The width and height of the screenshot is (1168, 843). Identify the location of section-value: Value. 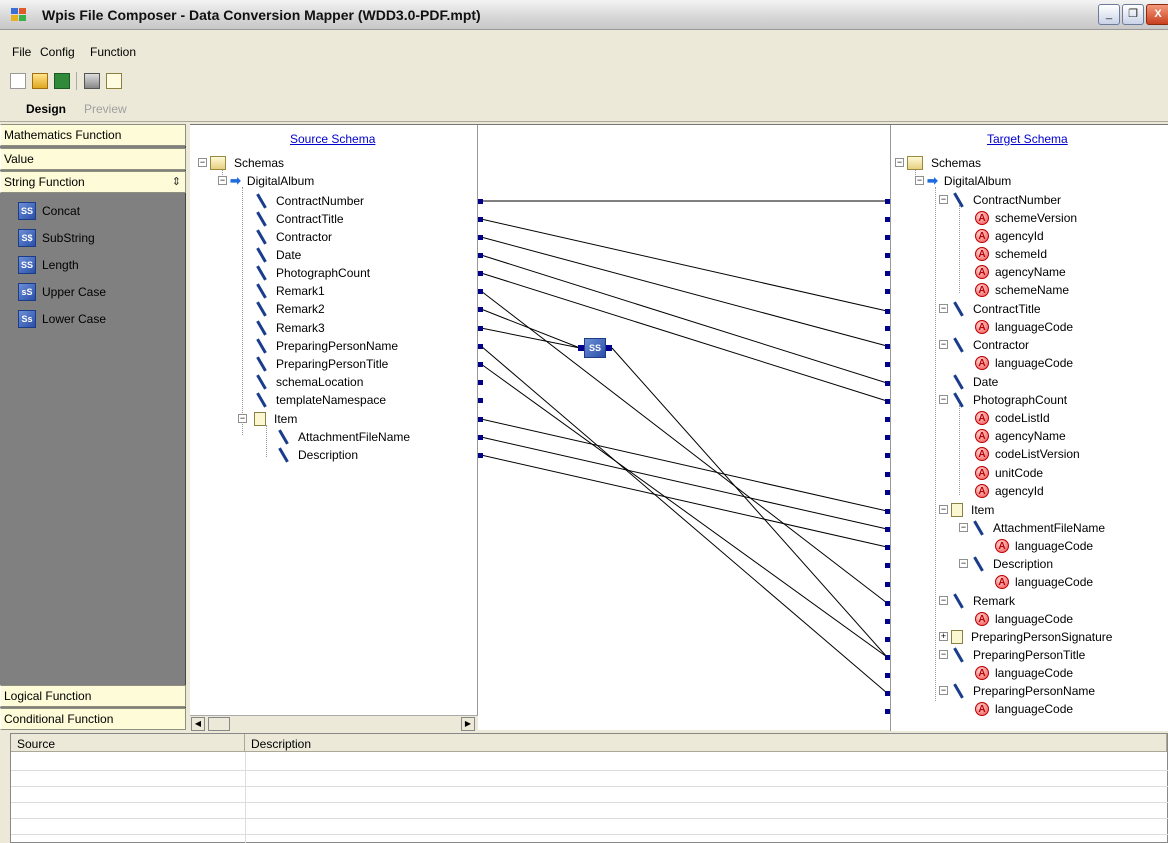
(93, 159).